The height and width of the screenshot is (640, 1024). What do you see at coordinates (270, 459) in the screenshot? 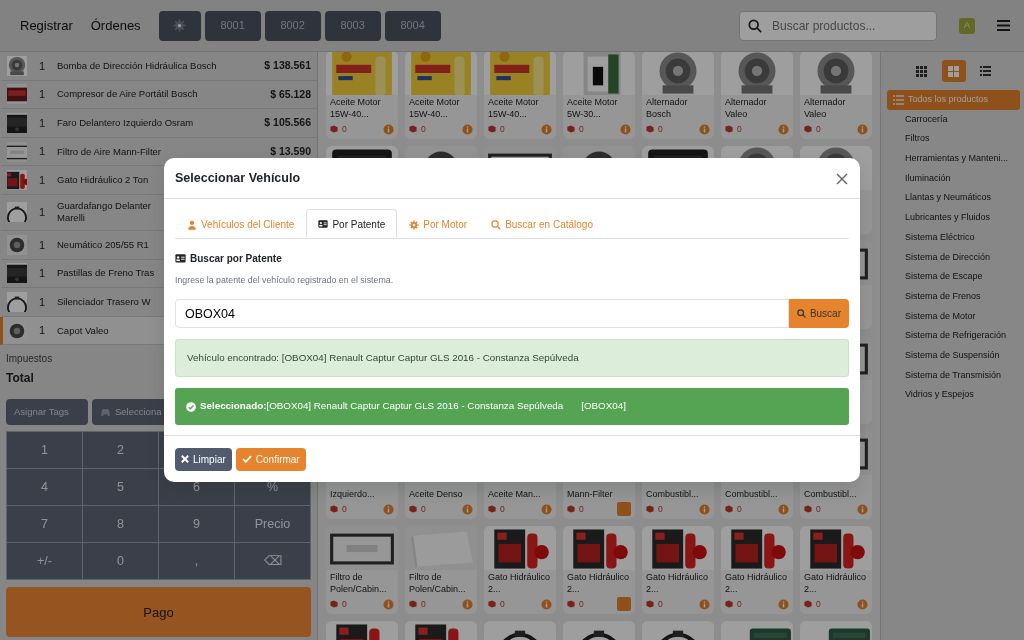
I see `confirm-button: Confirmar` at bounding box center [270, 459].